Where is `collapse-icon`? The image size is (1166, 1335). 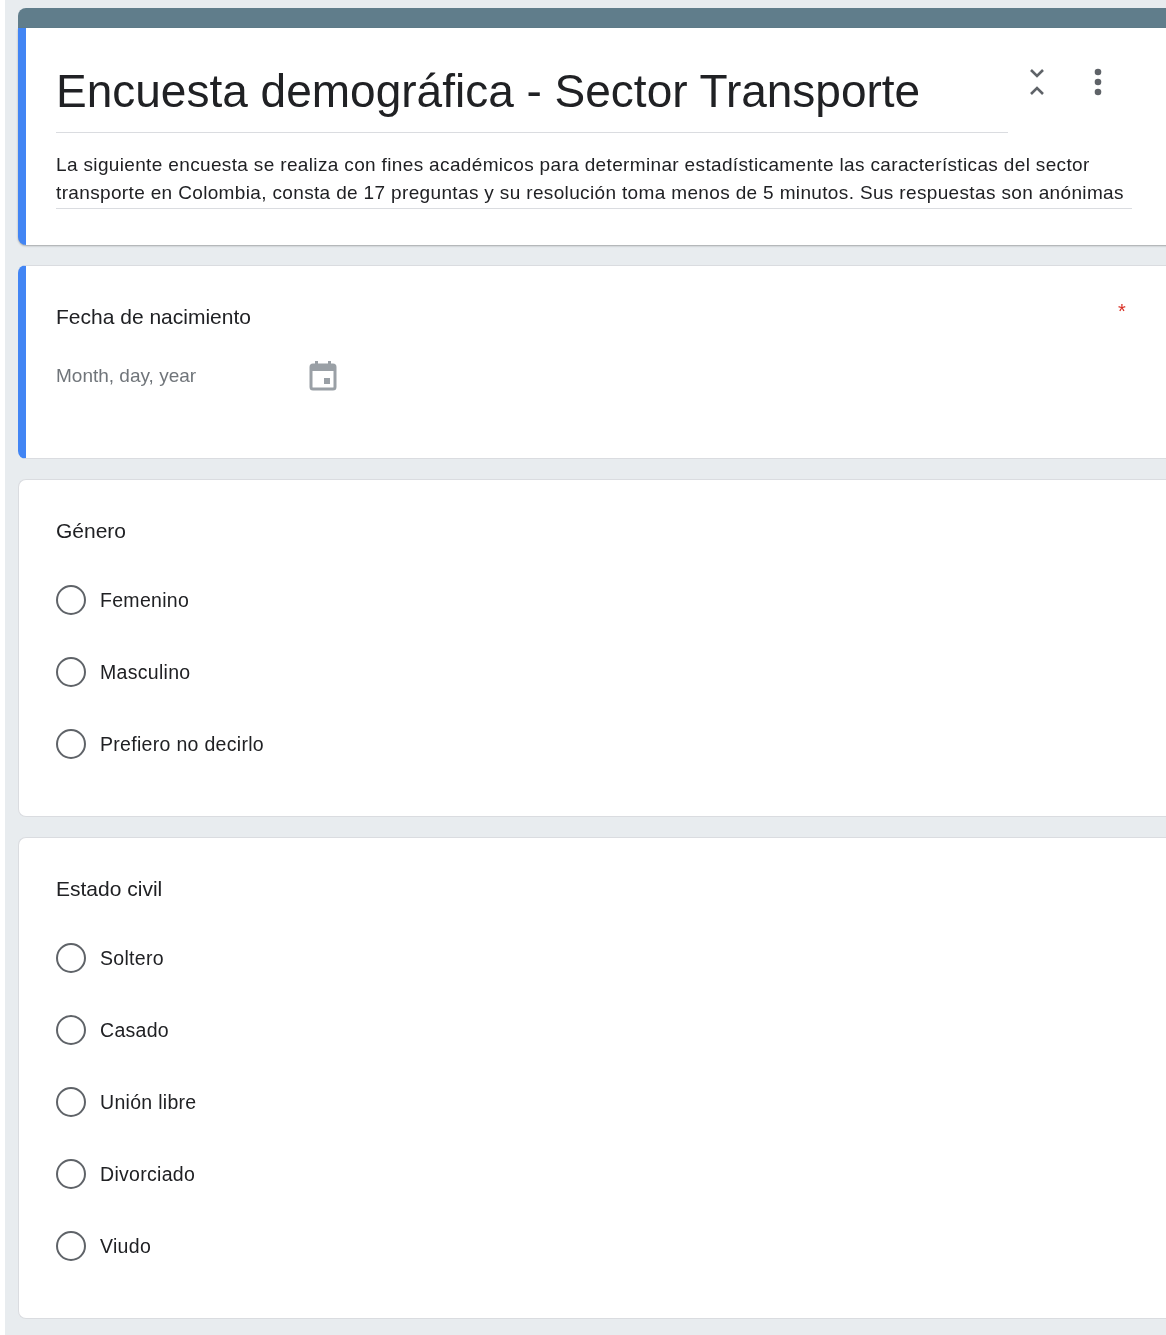
collapse-icon is located at coordinates (1037, 82).